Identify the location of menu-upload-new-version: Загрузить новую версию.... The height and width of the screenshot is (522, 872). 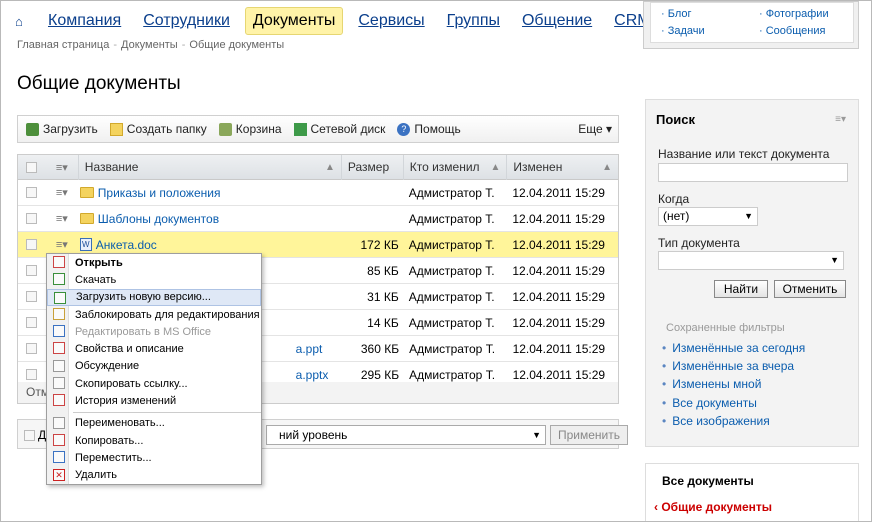
(154, 297).